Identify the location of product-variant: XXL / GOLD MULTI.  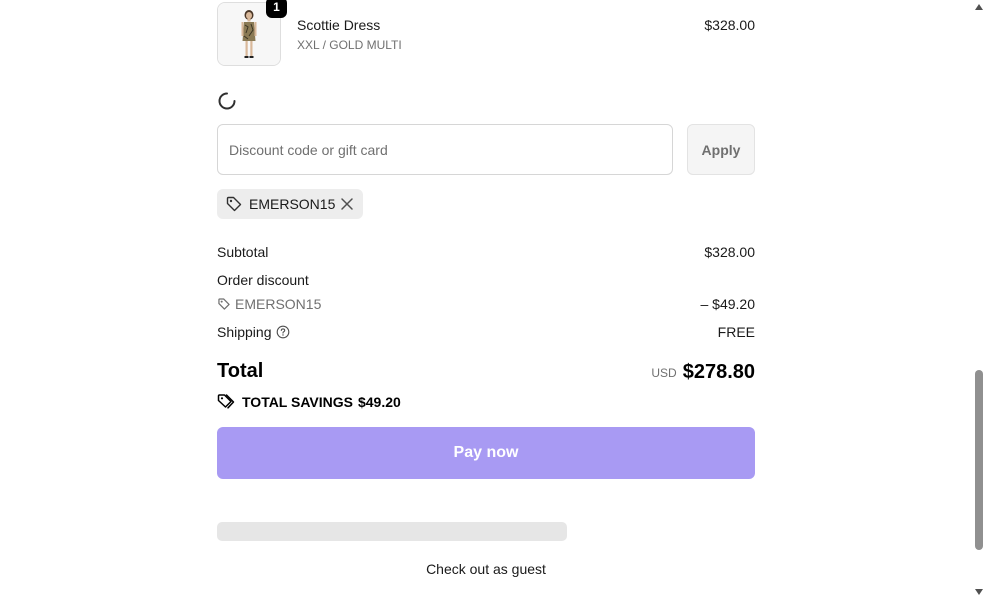
(349, 45).